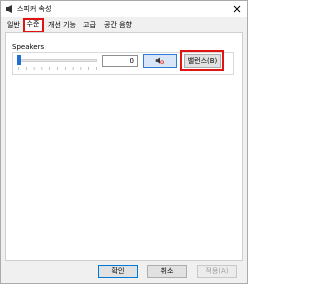  Describe the element at coordinates (33, 25) in the screenshot. I see `tab-levels-highlight` at that location.